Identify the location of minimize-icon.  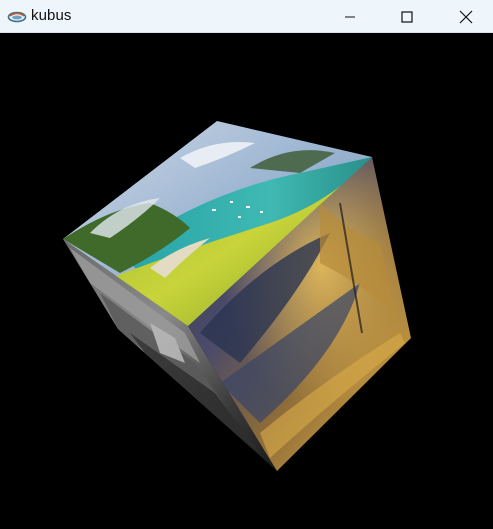
(350, 17).